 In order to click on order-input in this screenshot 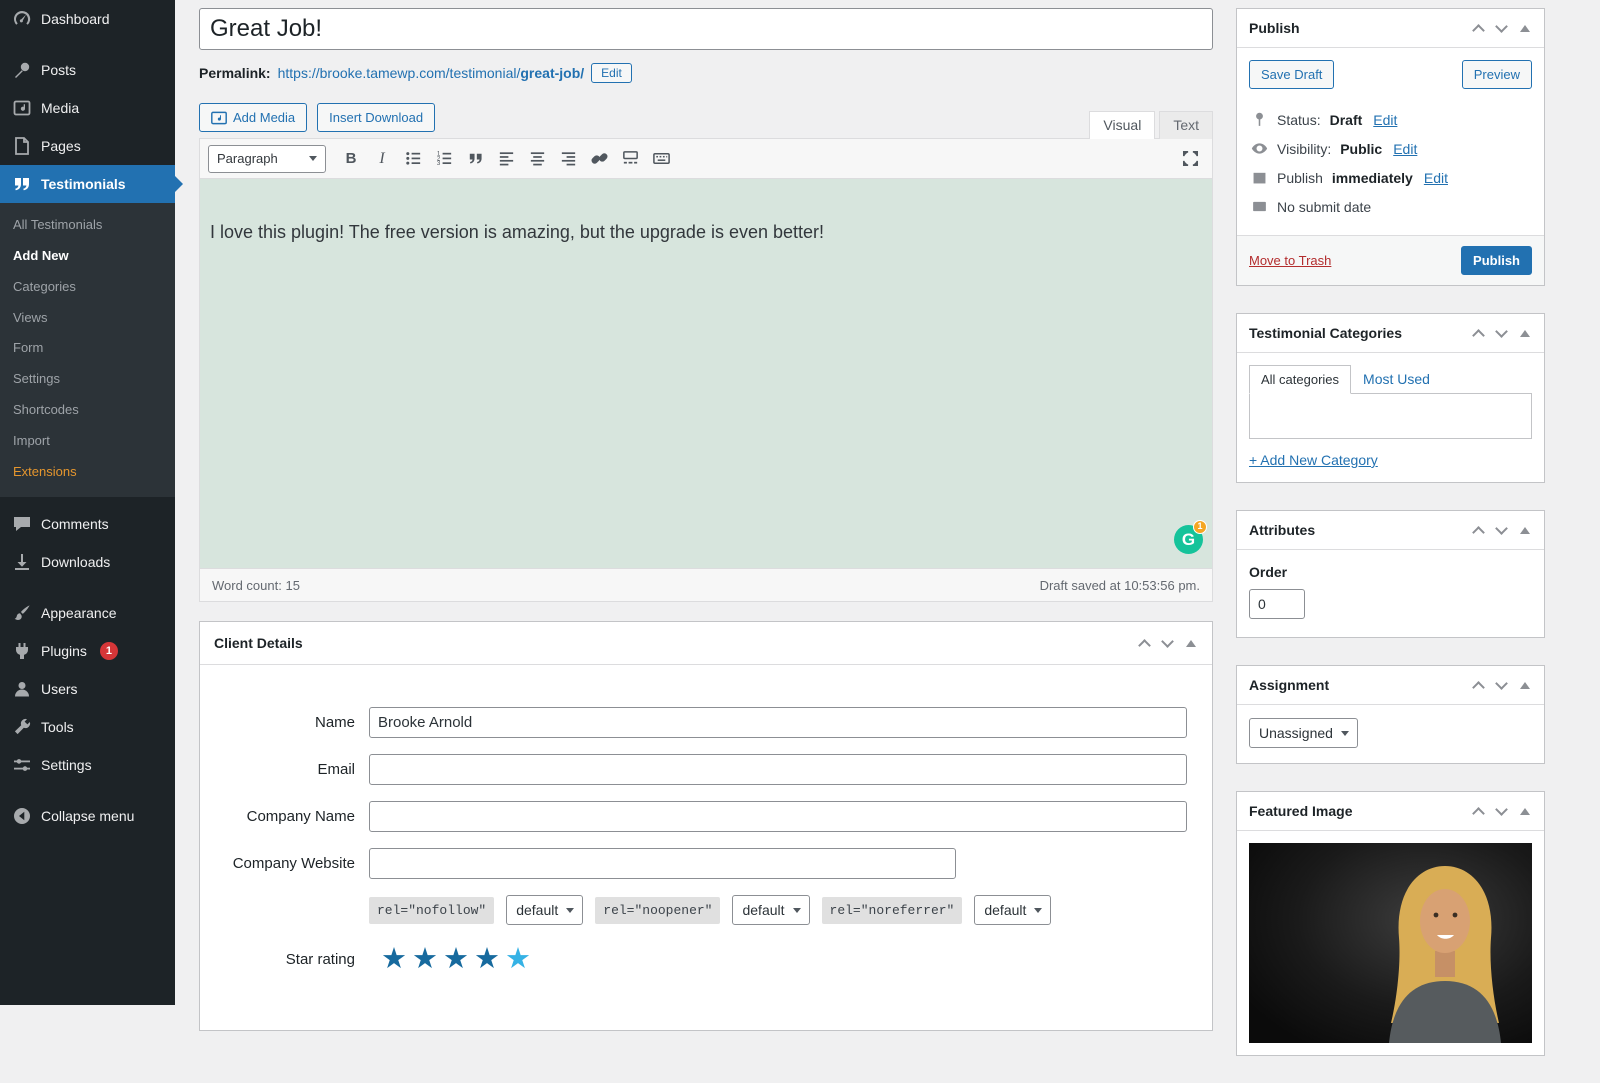, I will do `click(1277, 604)`.